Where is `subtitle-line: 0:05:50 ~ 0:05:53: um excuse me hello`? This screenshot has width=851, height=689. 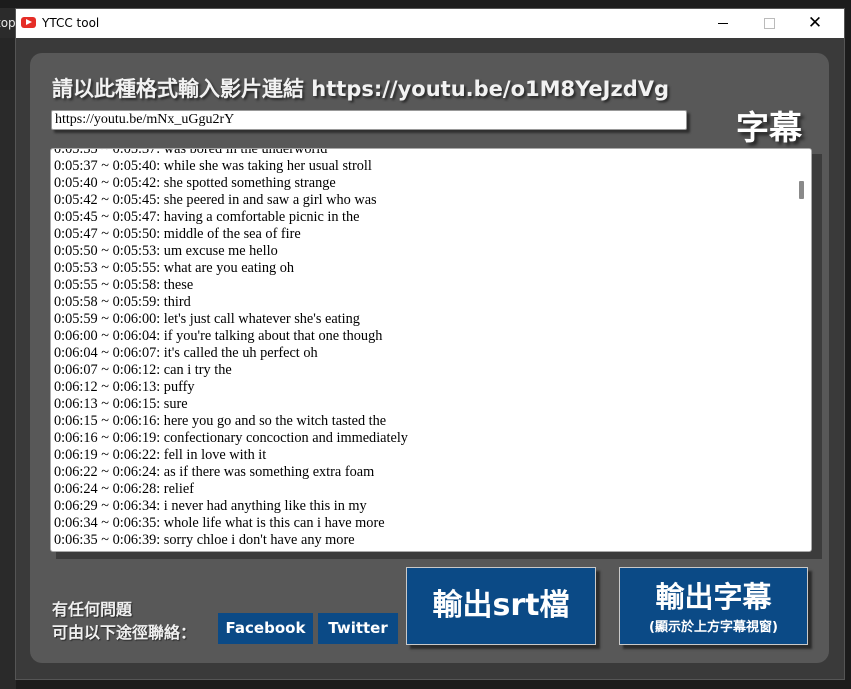 subtitle-line: 0:05:50 ~ 0:05:53: um excuse me hello is located at coordinates (166, 251).